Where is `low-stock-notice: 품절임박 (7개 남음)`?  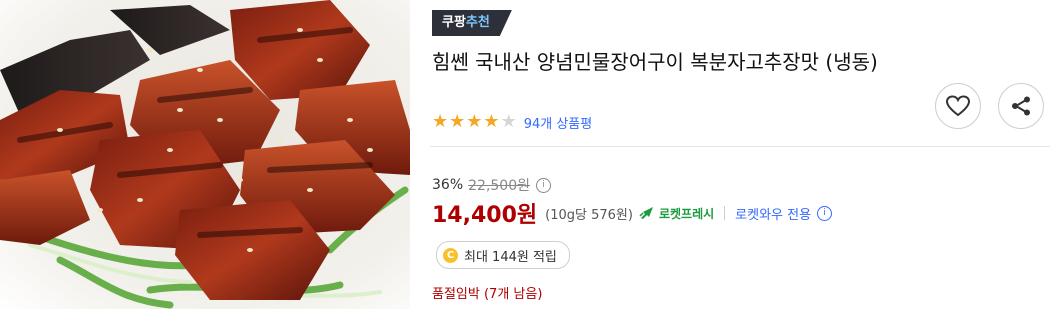 low-stock-notice: 품절임박 (7개 남음) is located at coordinates (487, 294).